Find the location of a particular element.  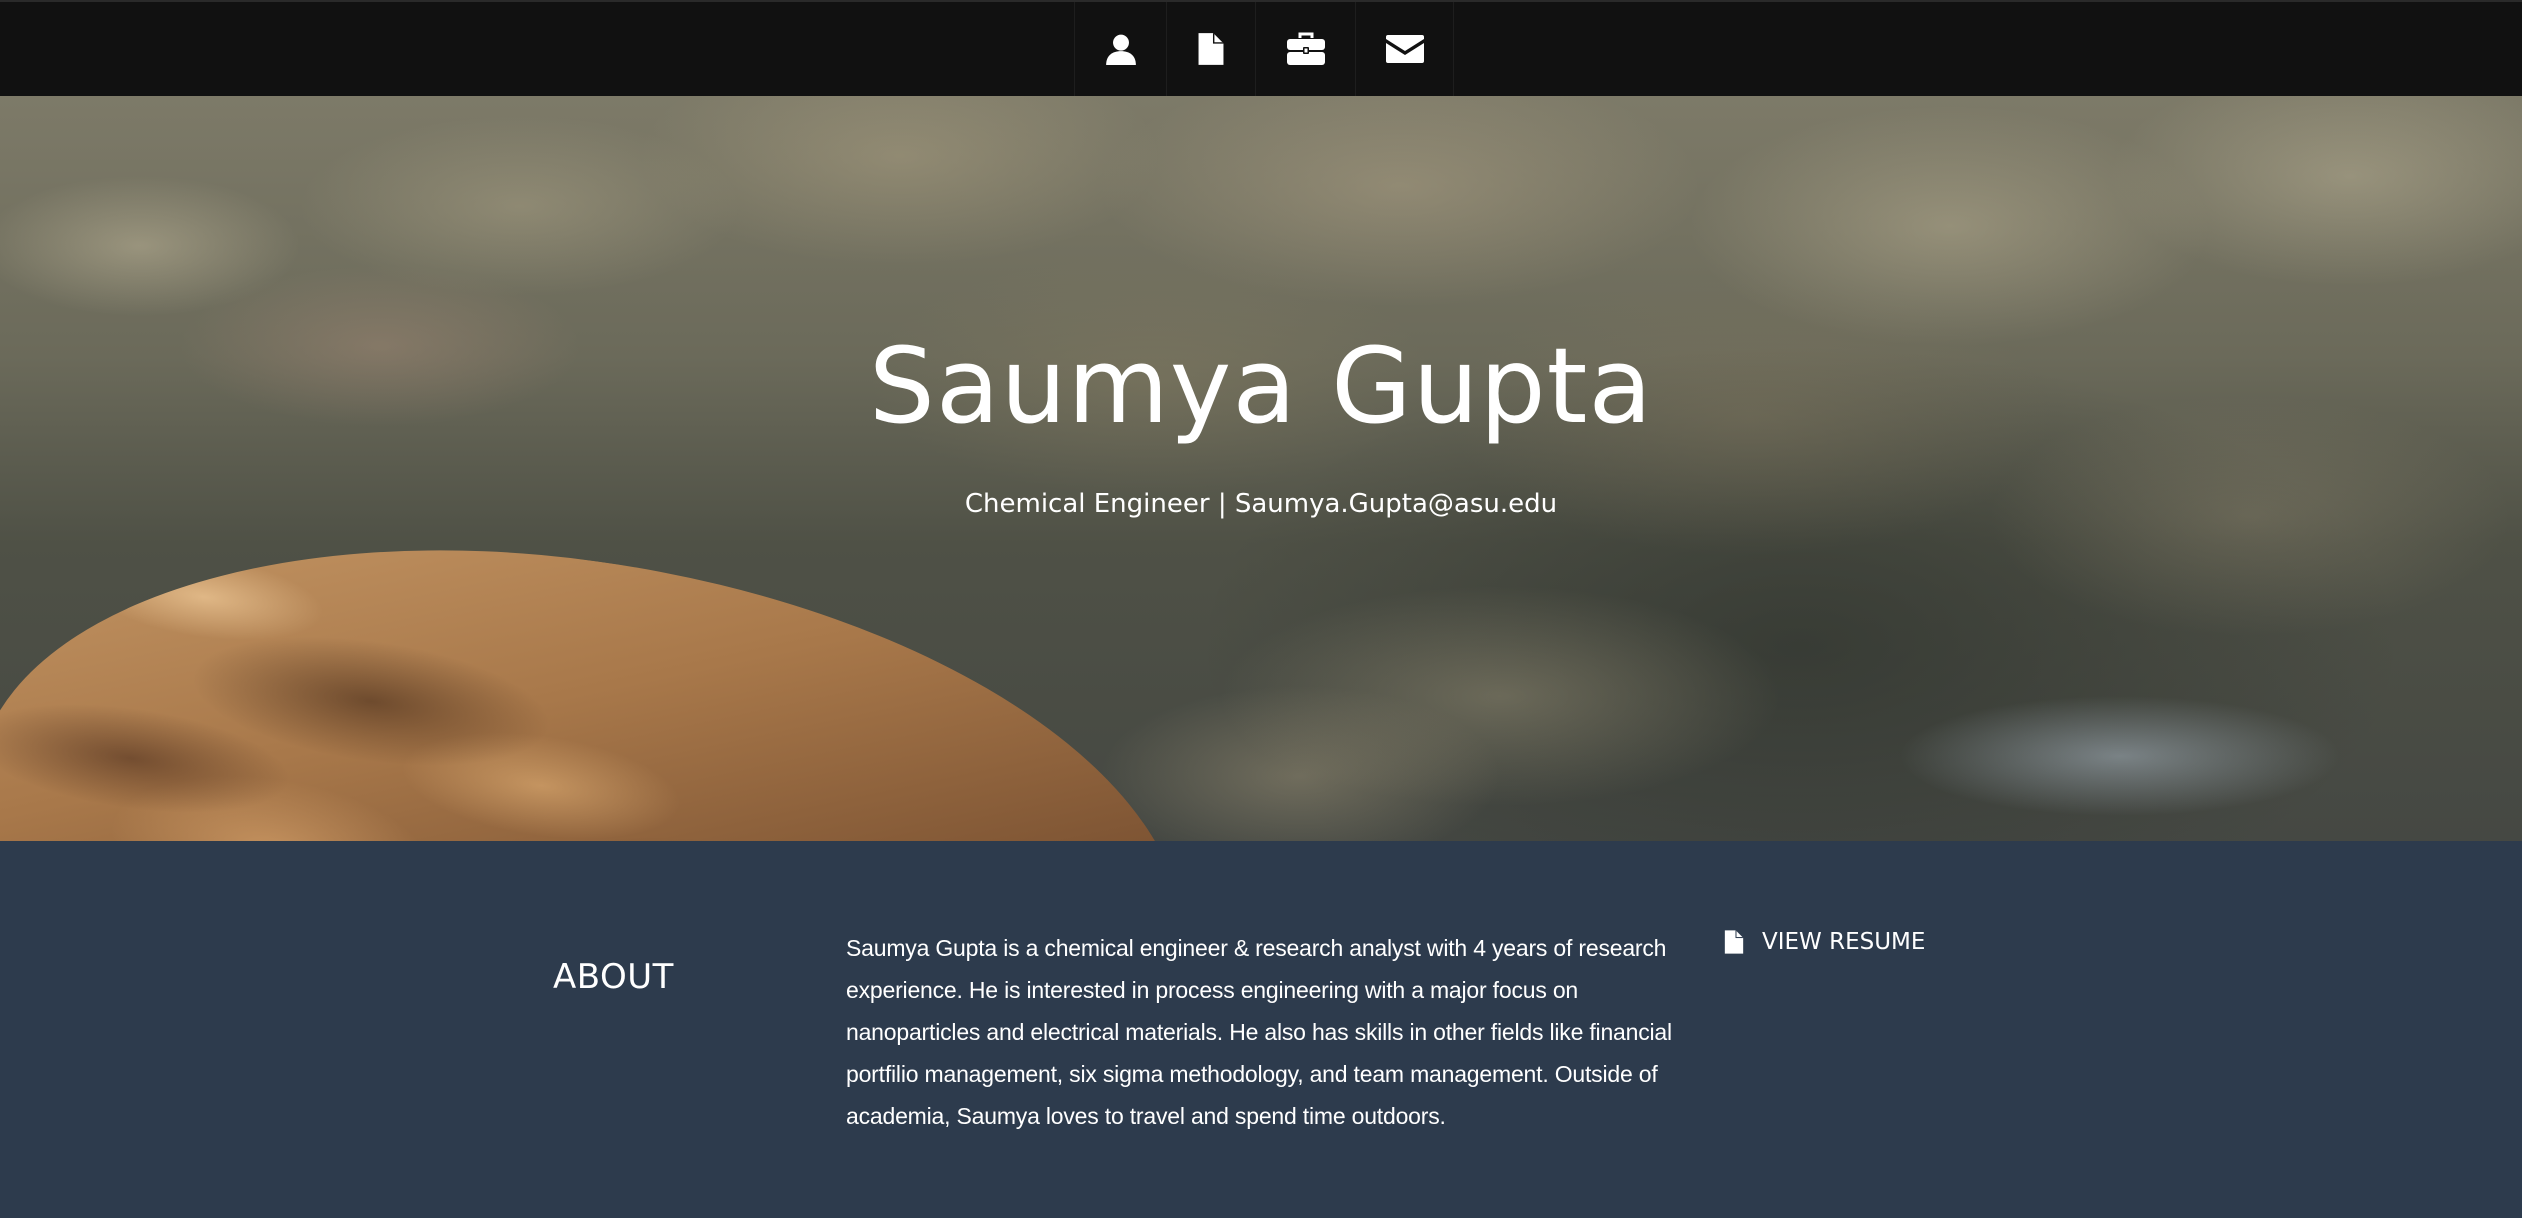

briefcase-icon is located at coordinates (1305, 48).